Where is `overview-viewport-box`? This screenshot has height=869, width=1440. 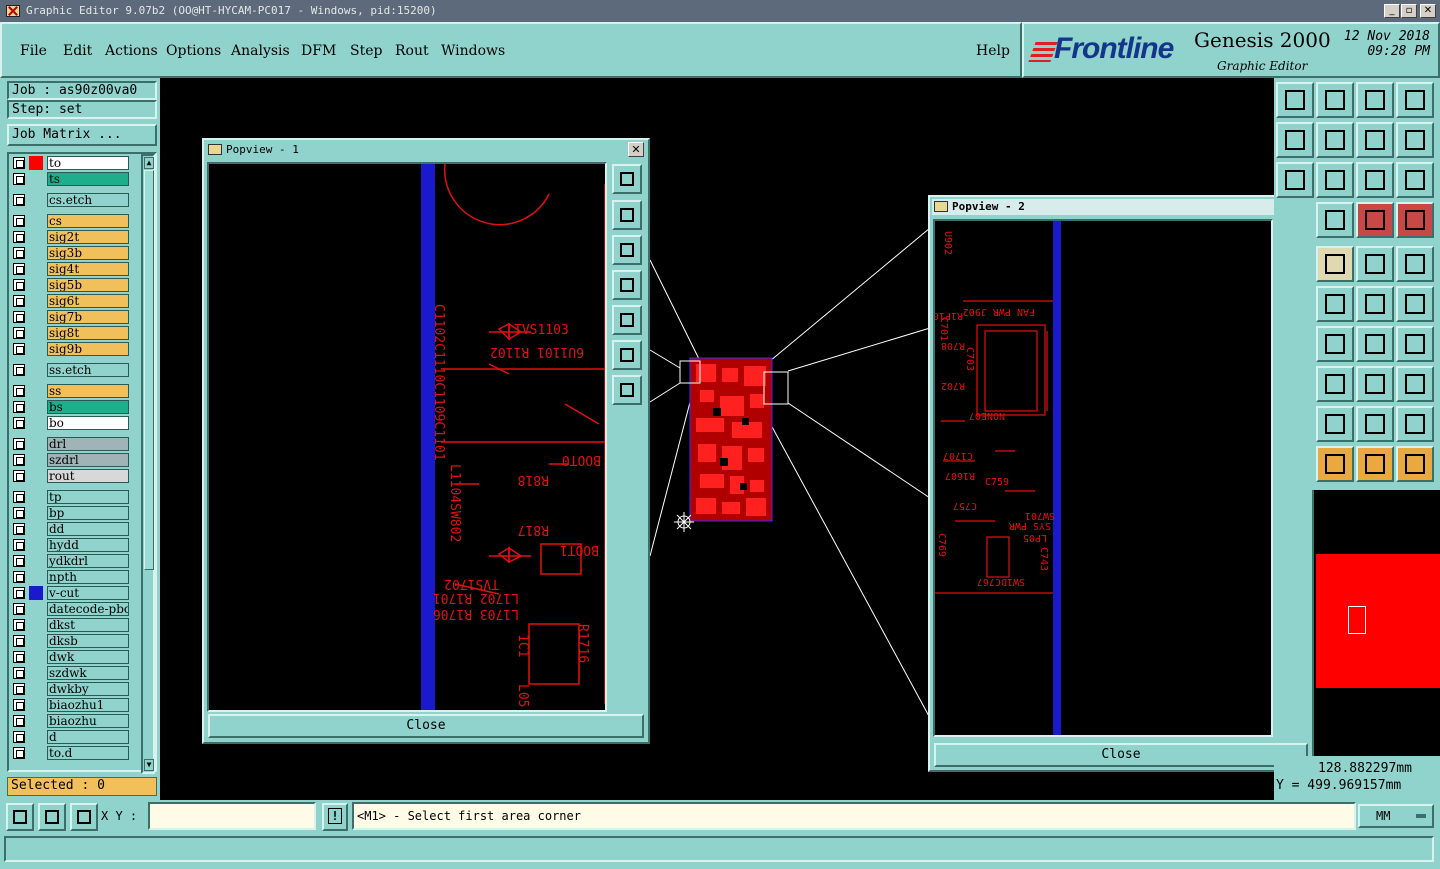
overview-viewport-box is located at coordinates (1357, 620).